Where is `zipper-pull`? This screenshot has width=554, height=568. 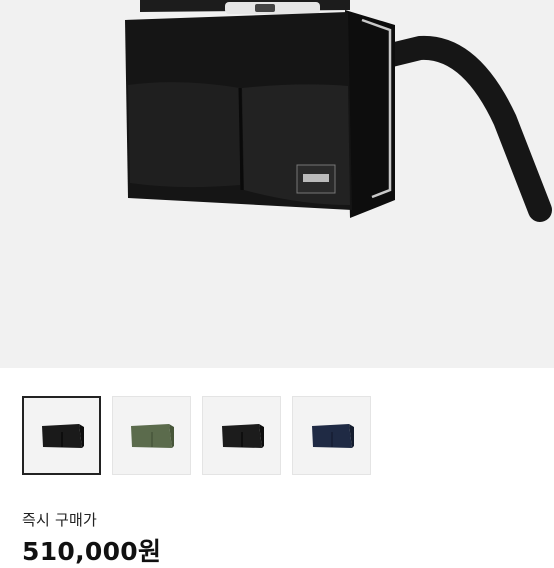
zipper-pull is located at coordinates (265, 8).